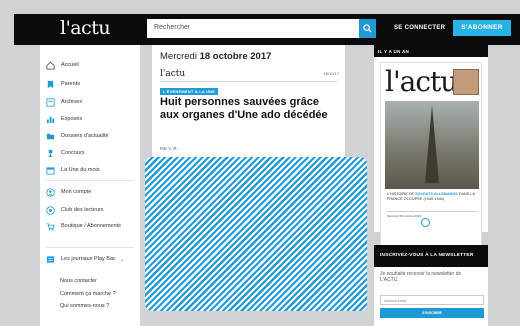 This screenshot has width=520, height=326. Describe the element at coordinates (432, 144) in the screenshot. I see `eiffel-tower-shape` at that location.